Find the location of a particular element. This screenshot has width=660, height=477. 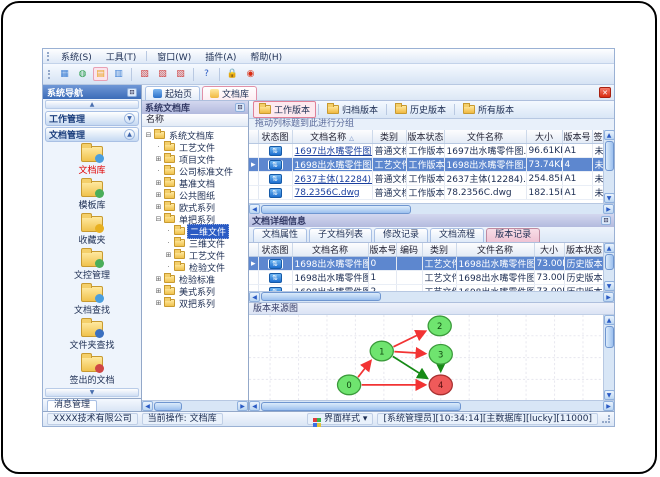

documents-table-vscrollbar: ▲ ▼ is located at coordinates (608, 167).